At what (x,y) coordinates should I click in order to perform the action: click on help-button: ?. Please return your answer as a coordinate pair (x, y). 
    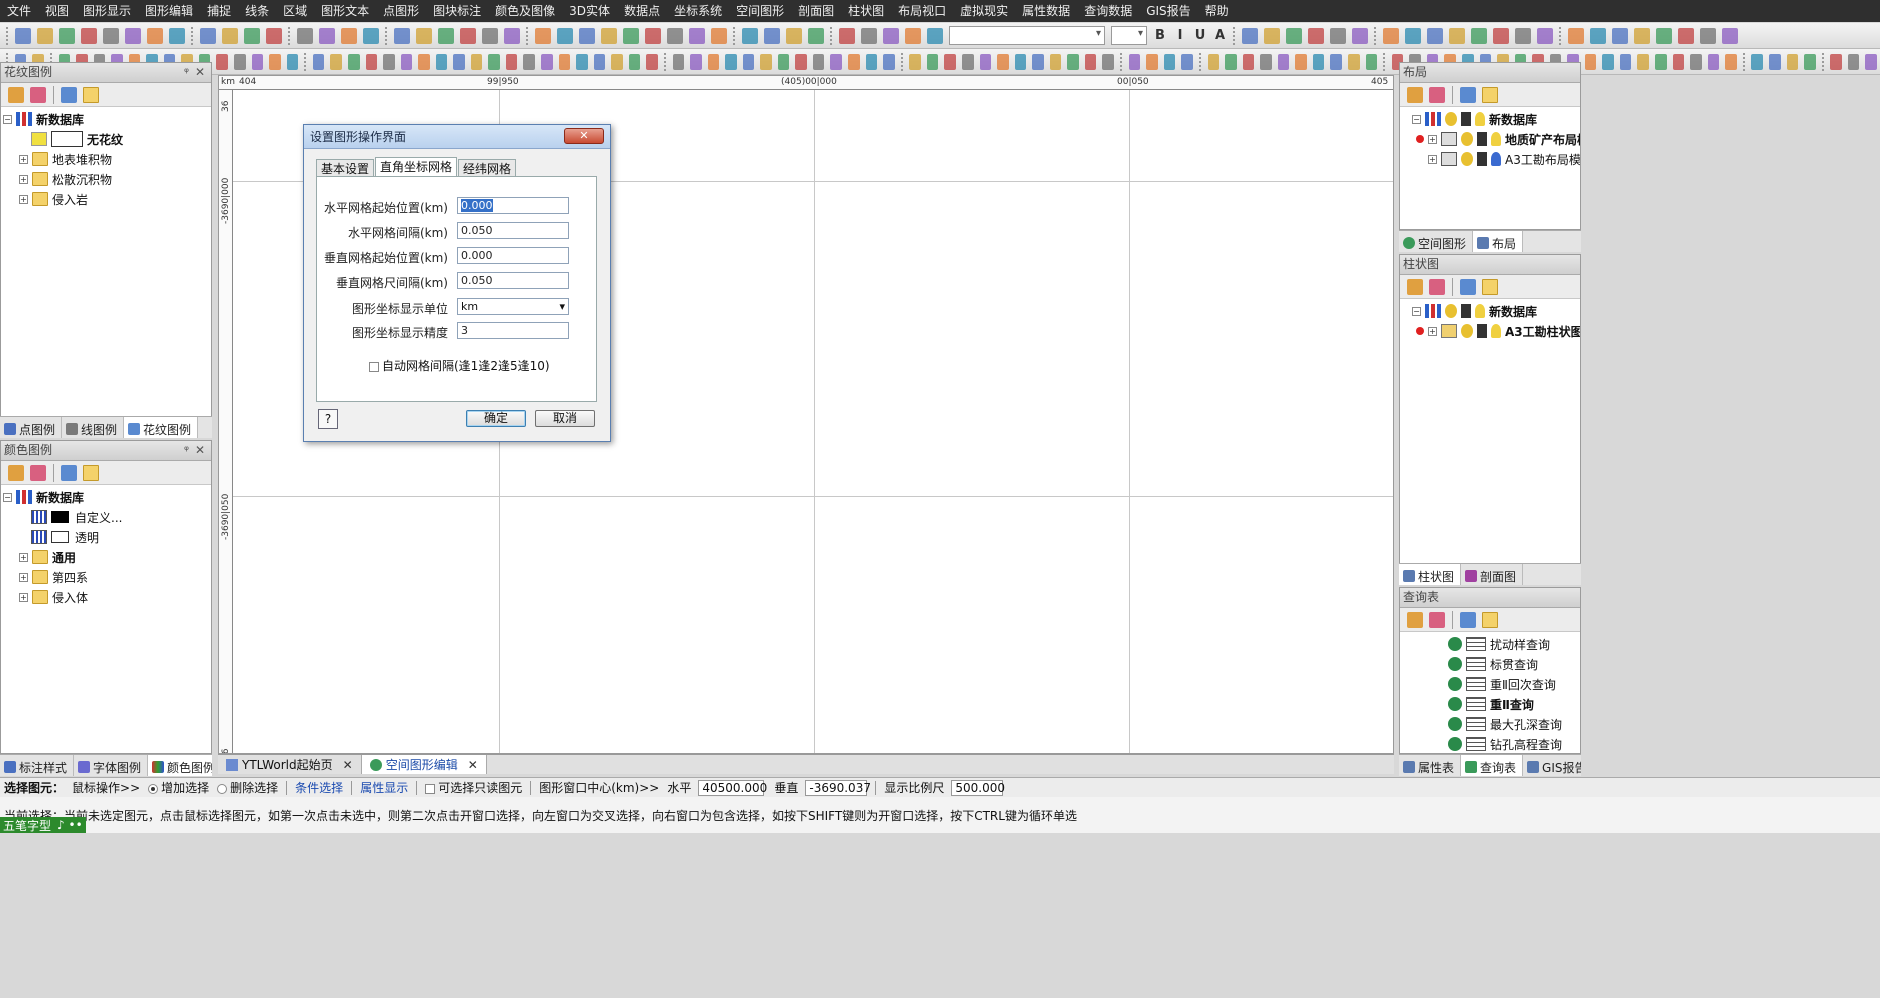
    Looking at the image, I should click on (328, 419).